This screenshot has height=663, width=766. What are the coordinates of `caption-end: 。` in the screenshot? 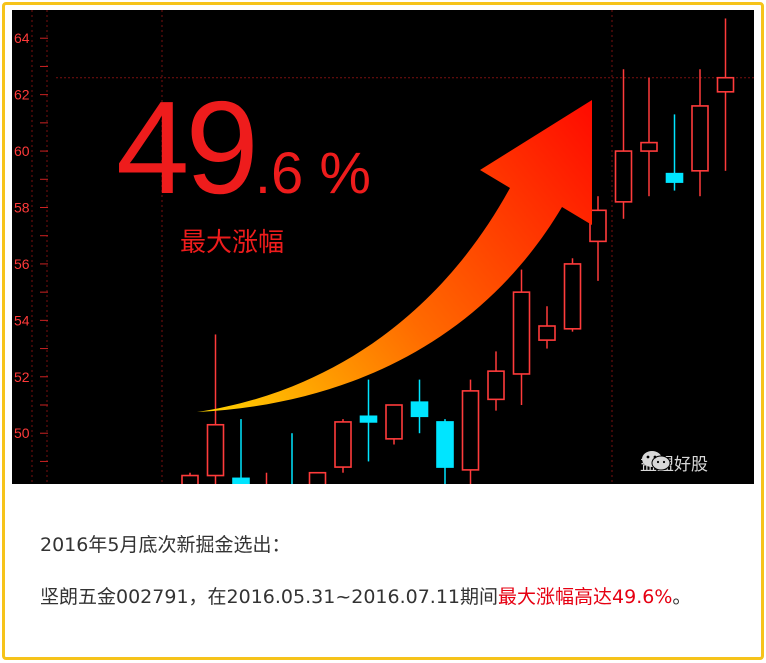 It's located at (682, 597).